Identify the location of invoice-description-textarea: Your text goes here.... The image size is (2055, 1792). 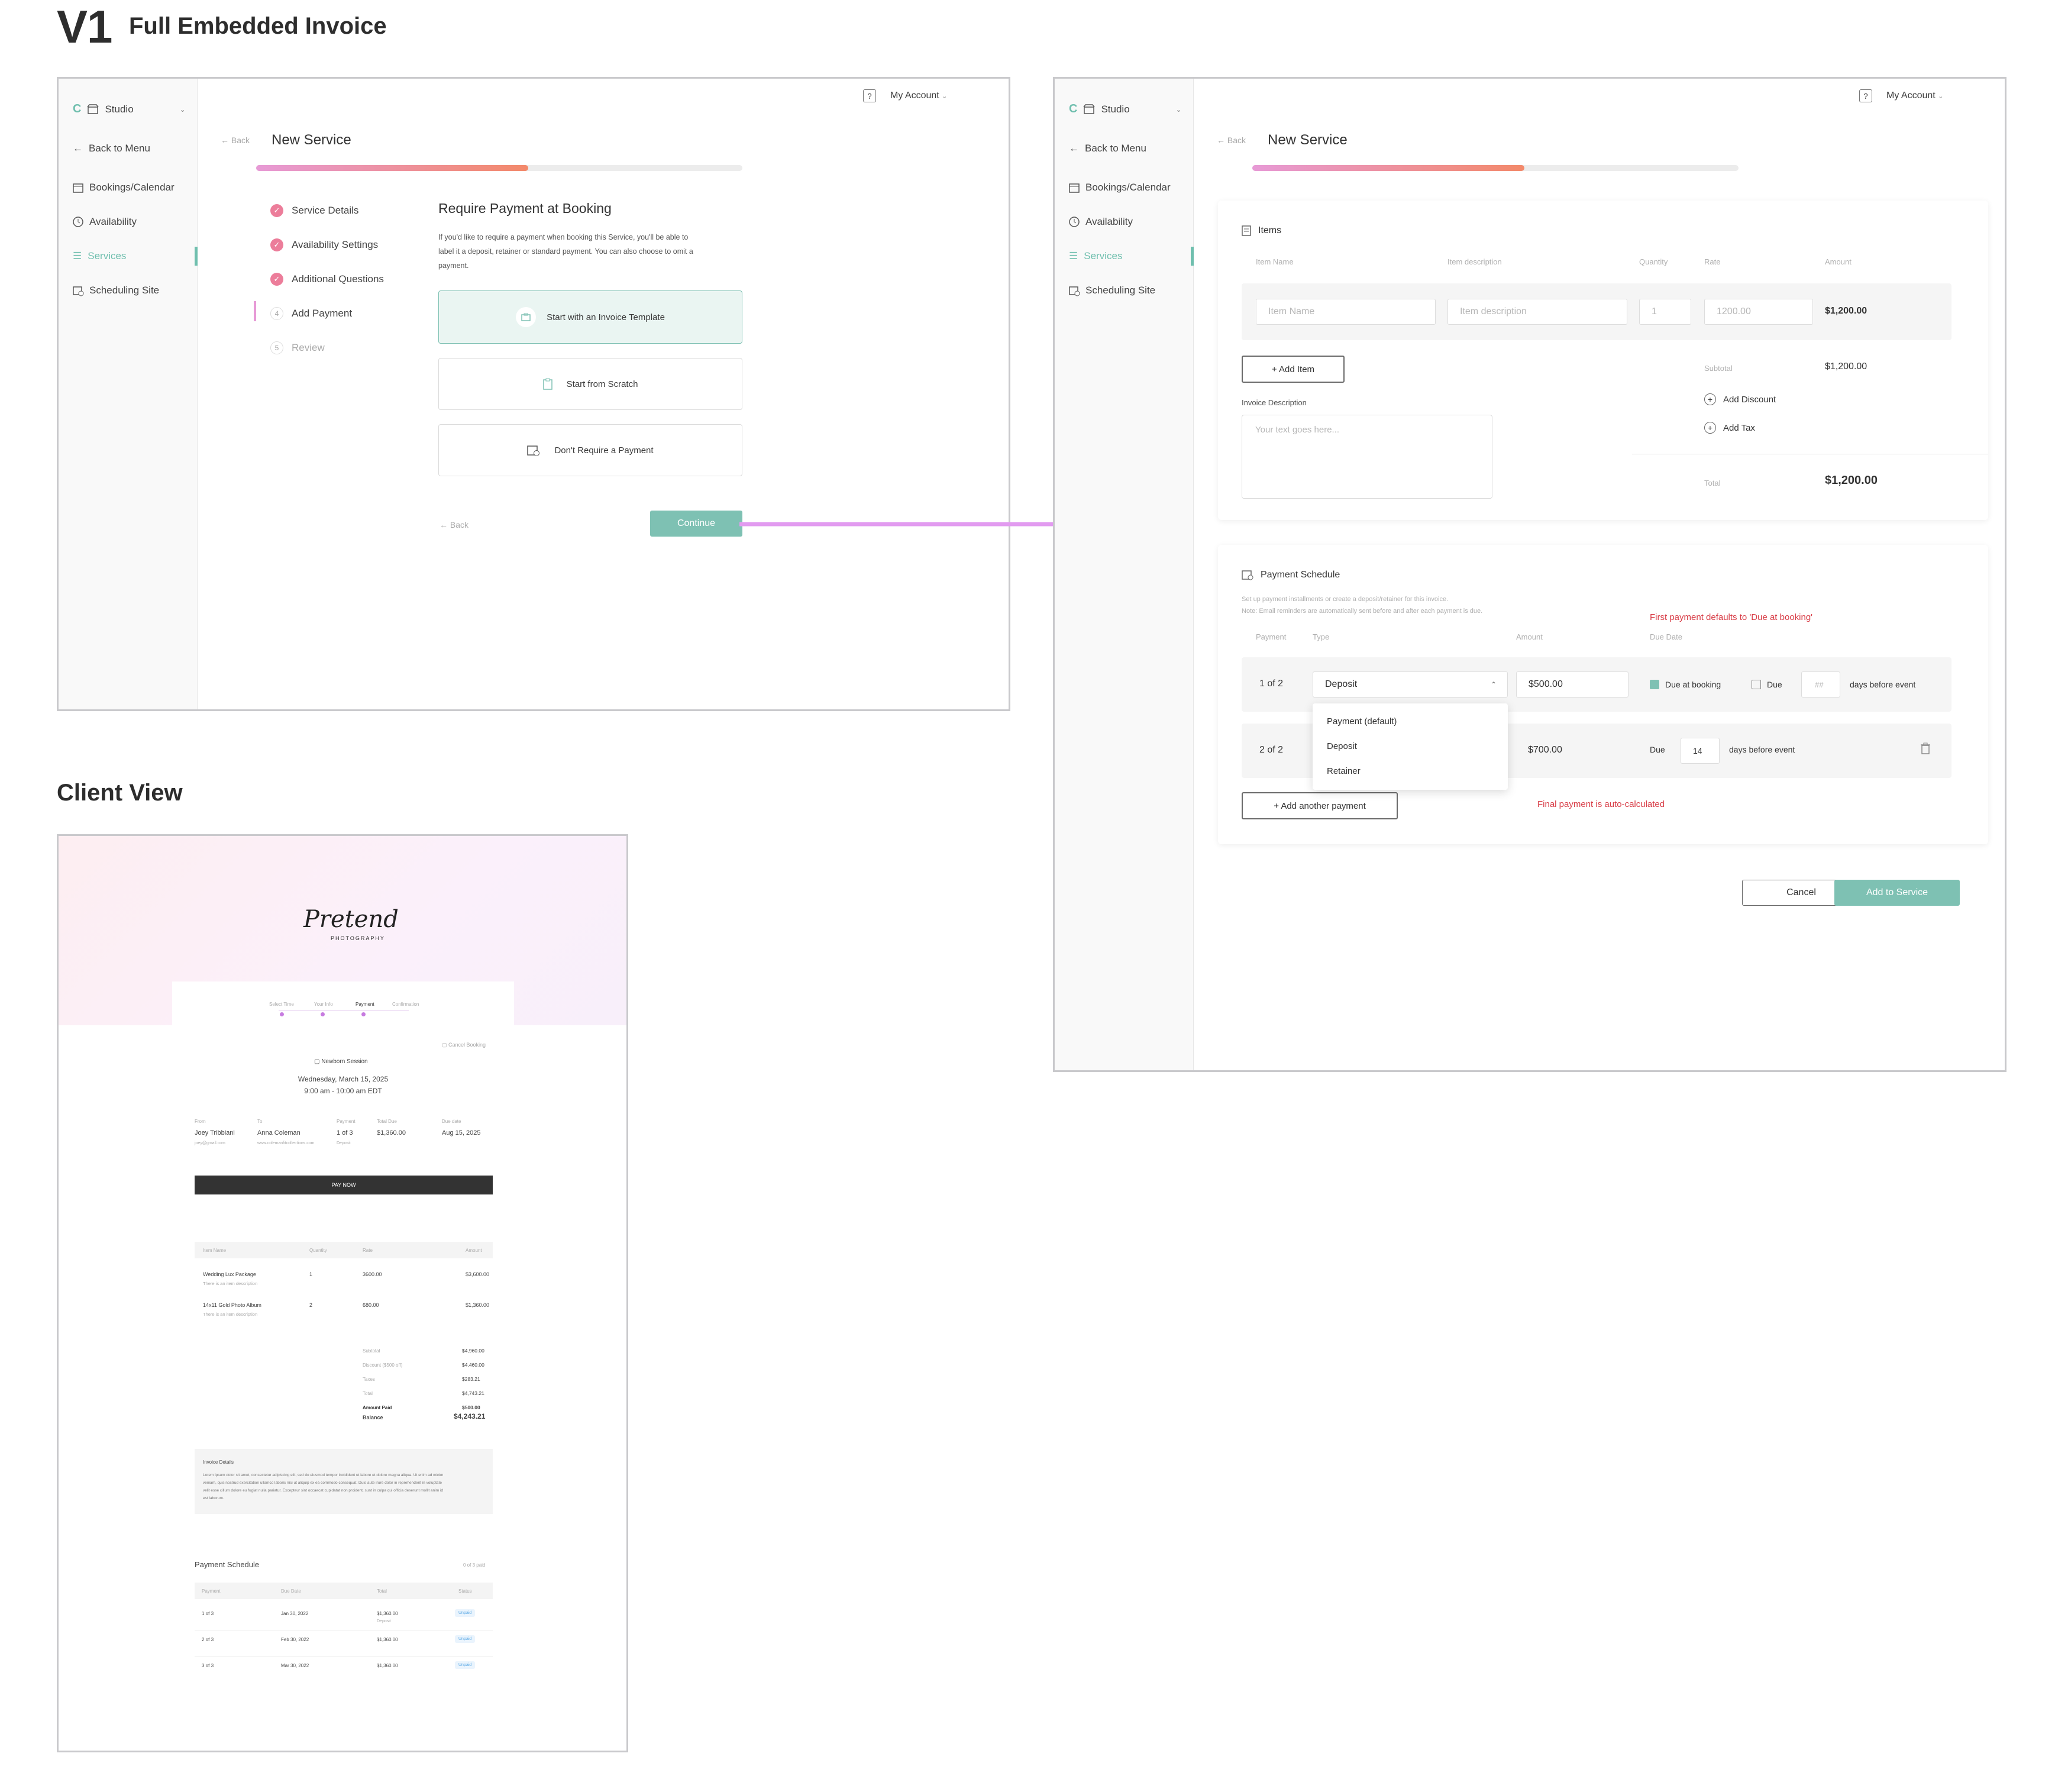
(1367, 457).